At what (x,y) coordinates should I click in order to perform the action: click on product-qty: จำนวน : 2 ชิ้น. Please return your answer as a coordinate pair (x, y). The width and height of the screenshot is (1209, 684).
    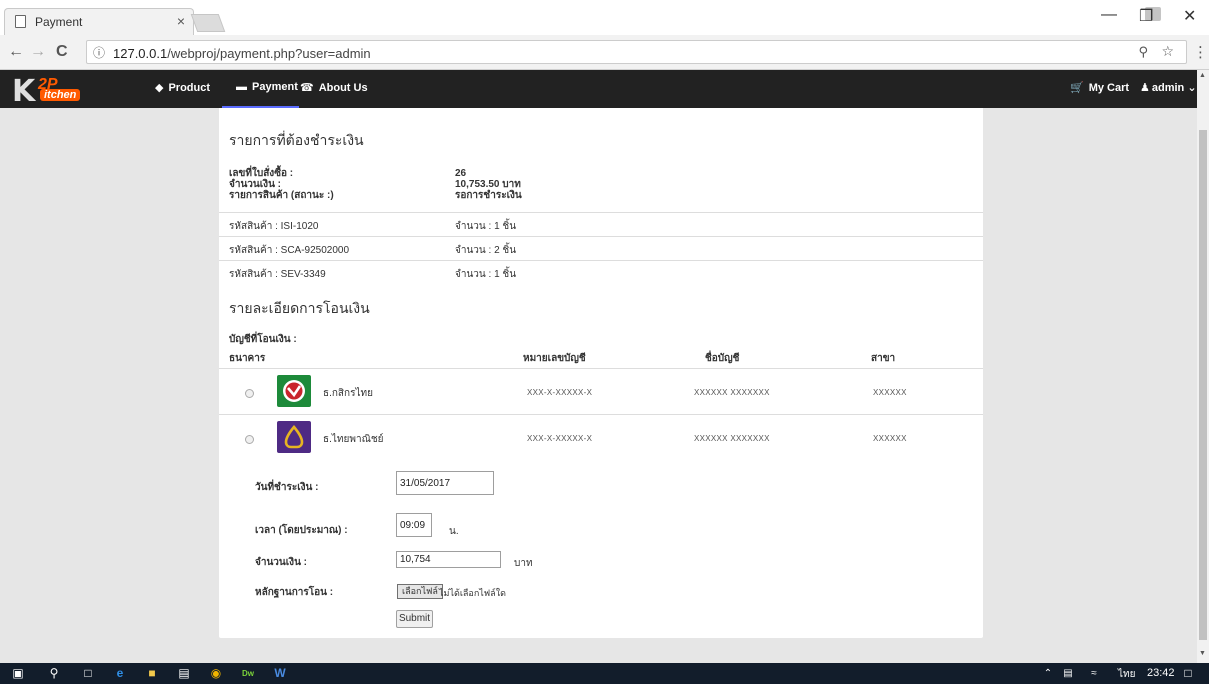
    Looking at the image, I should click on (486, 250).